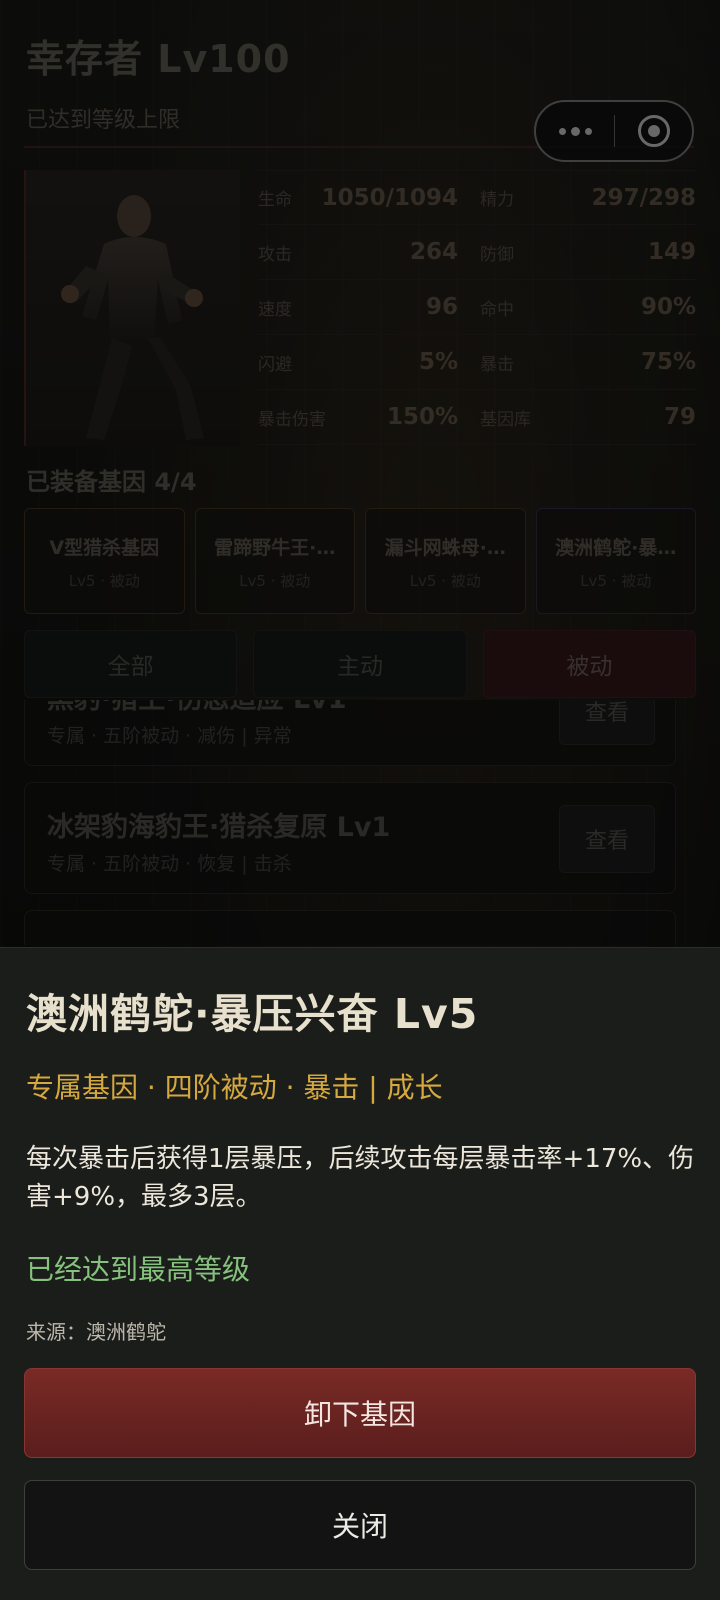 The height and width of the screenshot is (1600, 720). Describe the element at coordinates (477, 252) in the screenshot. I see `stat-row: 攻击 264 防御 149` at that location.